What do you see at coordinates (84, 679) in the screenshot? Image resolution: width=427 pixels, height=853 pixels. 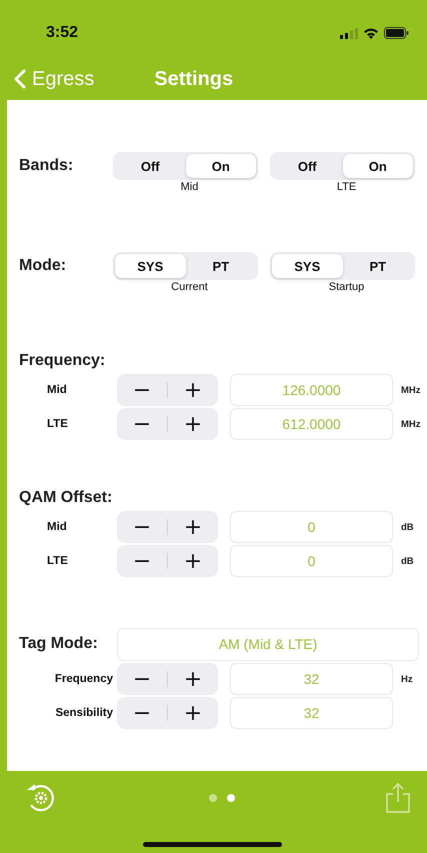 I see `row-label: Frequency` at bounding box center [84, 679].